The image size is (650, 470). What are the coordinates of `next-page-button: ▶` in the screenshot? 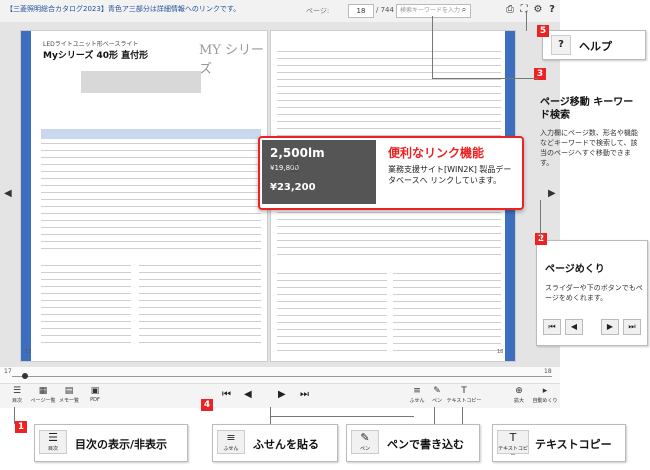 It's located at (282, 394).